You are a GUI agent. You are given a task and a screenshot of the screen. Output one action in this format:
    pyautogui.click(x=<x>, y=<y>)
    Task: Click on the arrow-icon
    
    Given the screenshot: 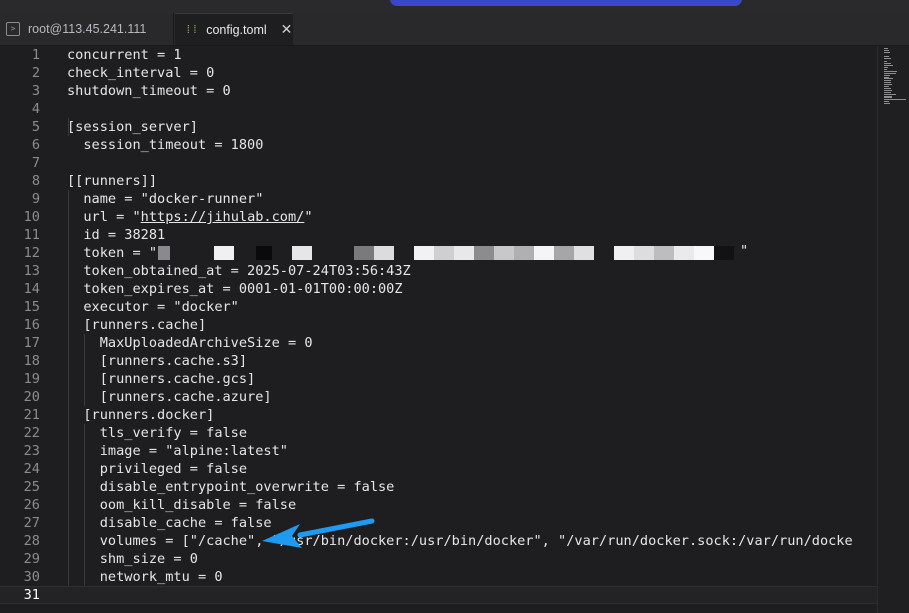 What is the action you would take?
    pyautogui.click(x=318, y=533)
    